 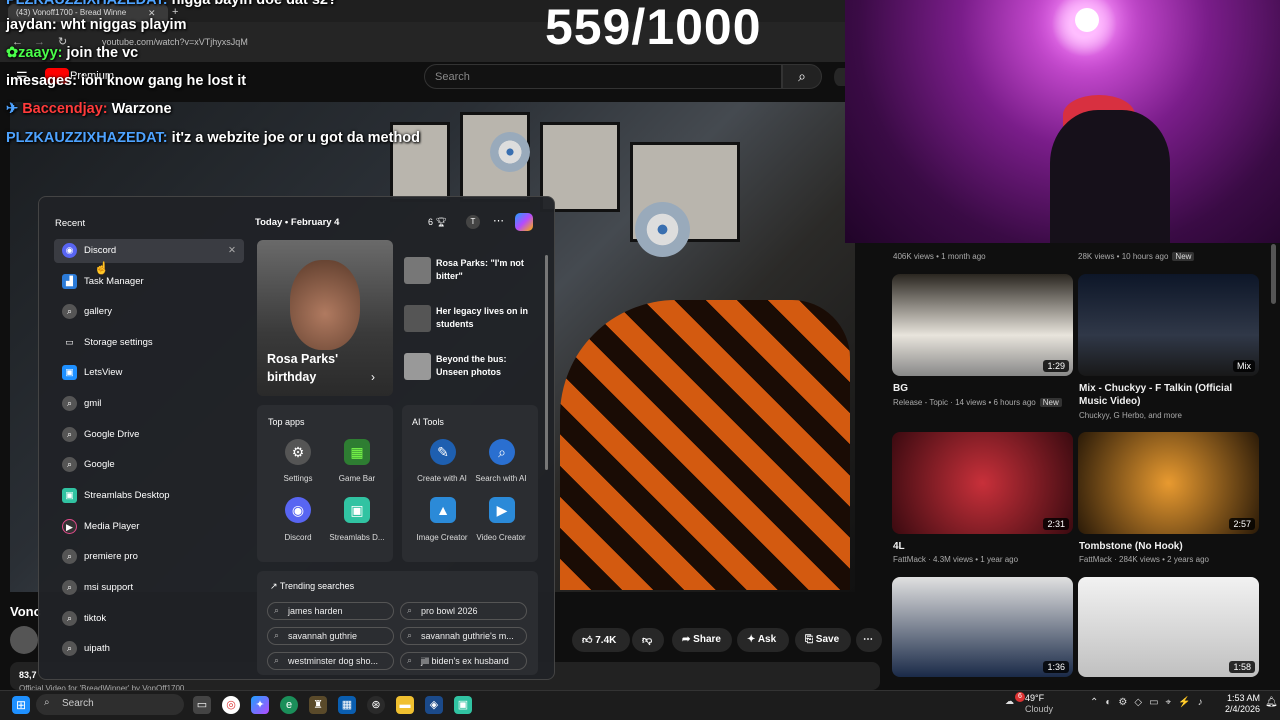 What do you see at coordinates (149, 527) in the screenshot?
I see `recent-item: ▶ Media Player` at bounding box center [149, 527].